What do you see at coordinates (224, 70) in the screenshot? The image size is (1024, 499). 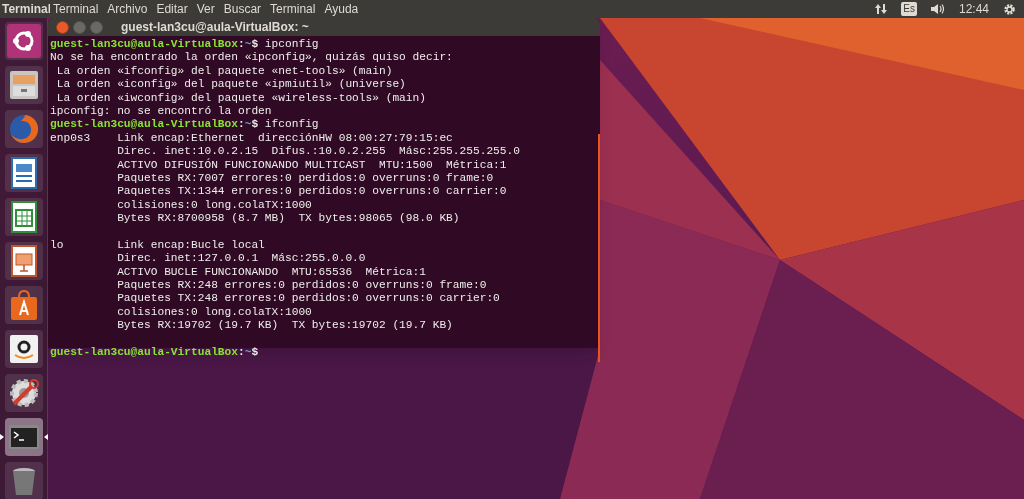 I see `output-line: La orden «ifconfig» del paquete «net-tools» (main)` at bounding box center [224, 70].